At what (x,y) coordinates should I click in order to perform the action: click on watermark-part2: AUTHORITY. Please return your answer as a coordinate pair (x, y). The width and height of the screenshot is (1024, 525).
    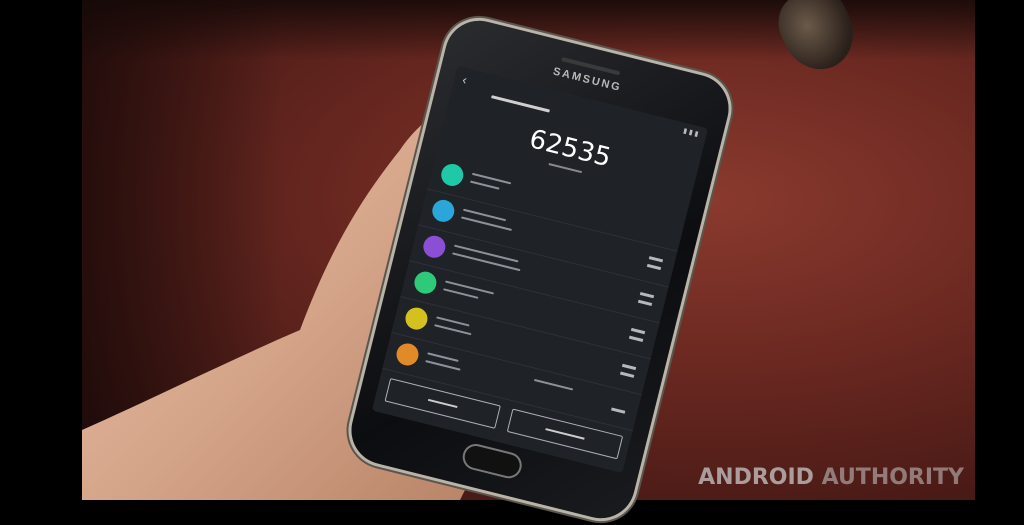
    Looking at the image, I should click on (892, 477).